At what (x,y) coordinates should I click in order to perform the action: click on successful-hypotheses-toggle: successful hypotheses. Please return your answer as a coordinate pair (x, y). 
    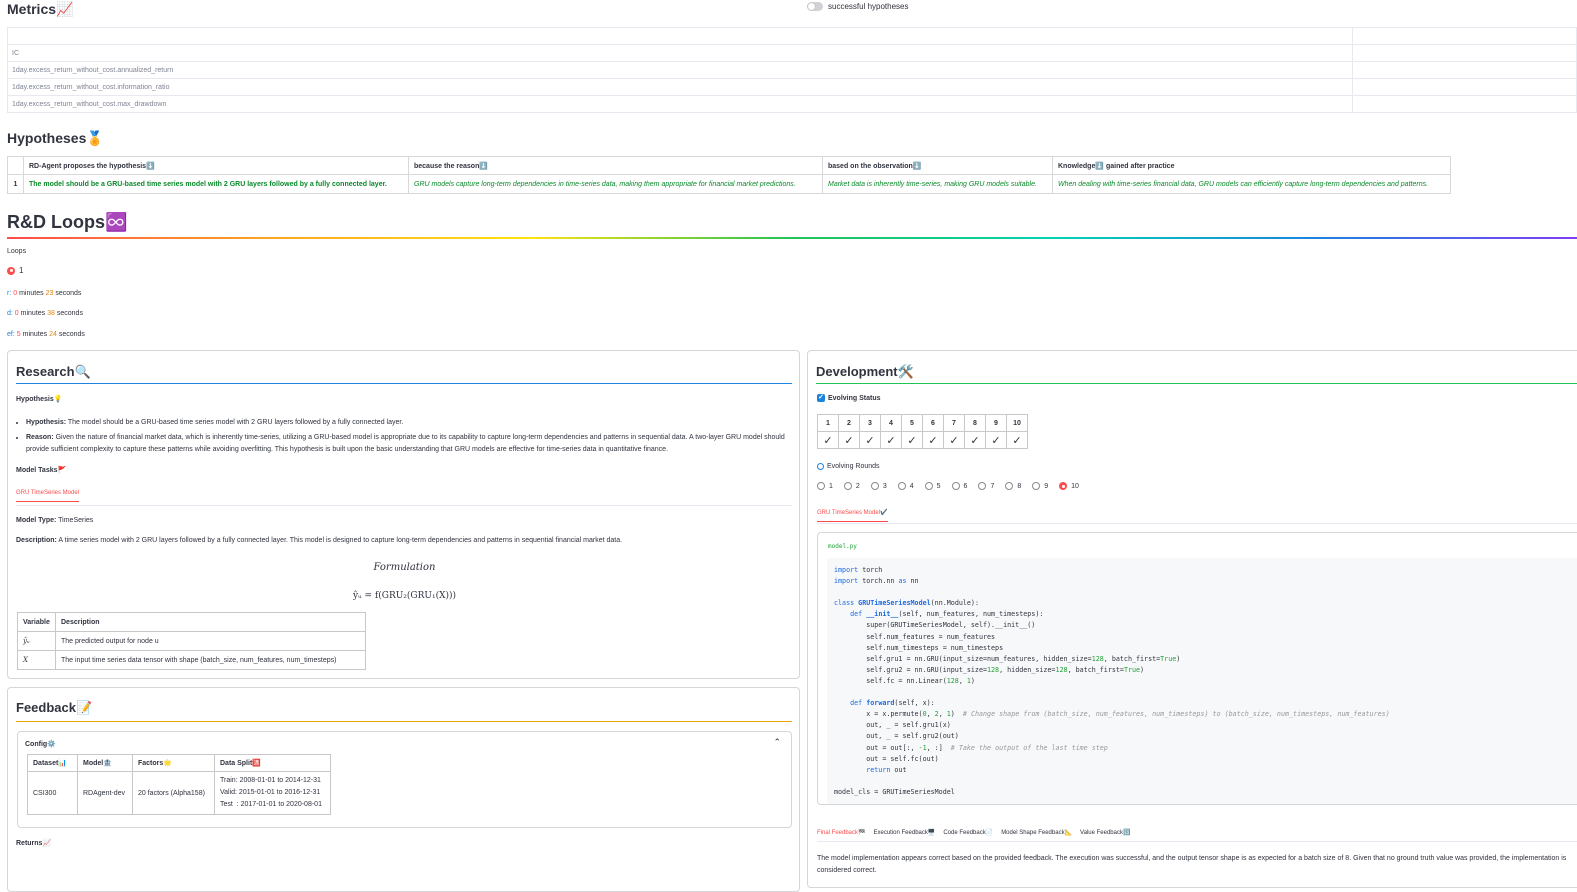
    Looking at the image, I should click on (858, 6).